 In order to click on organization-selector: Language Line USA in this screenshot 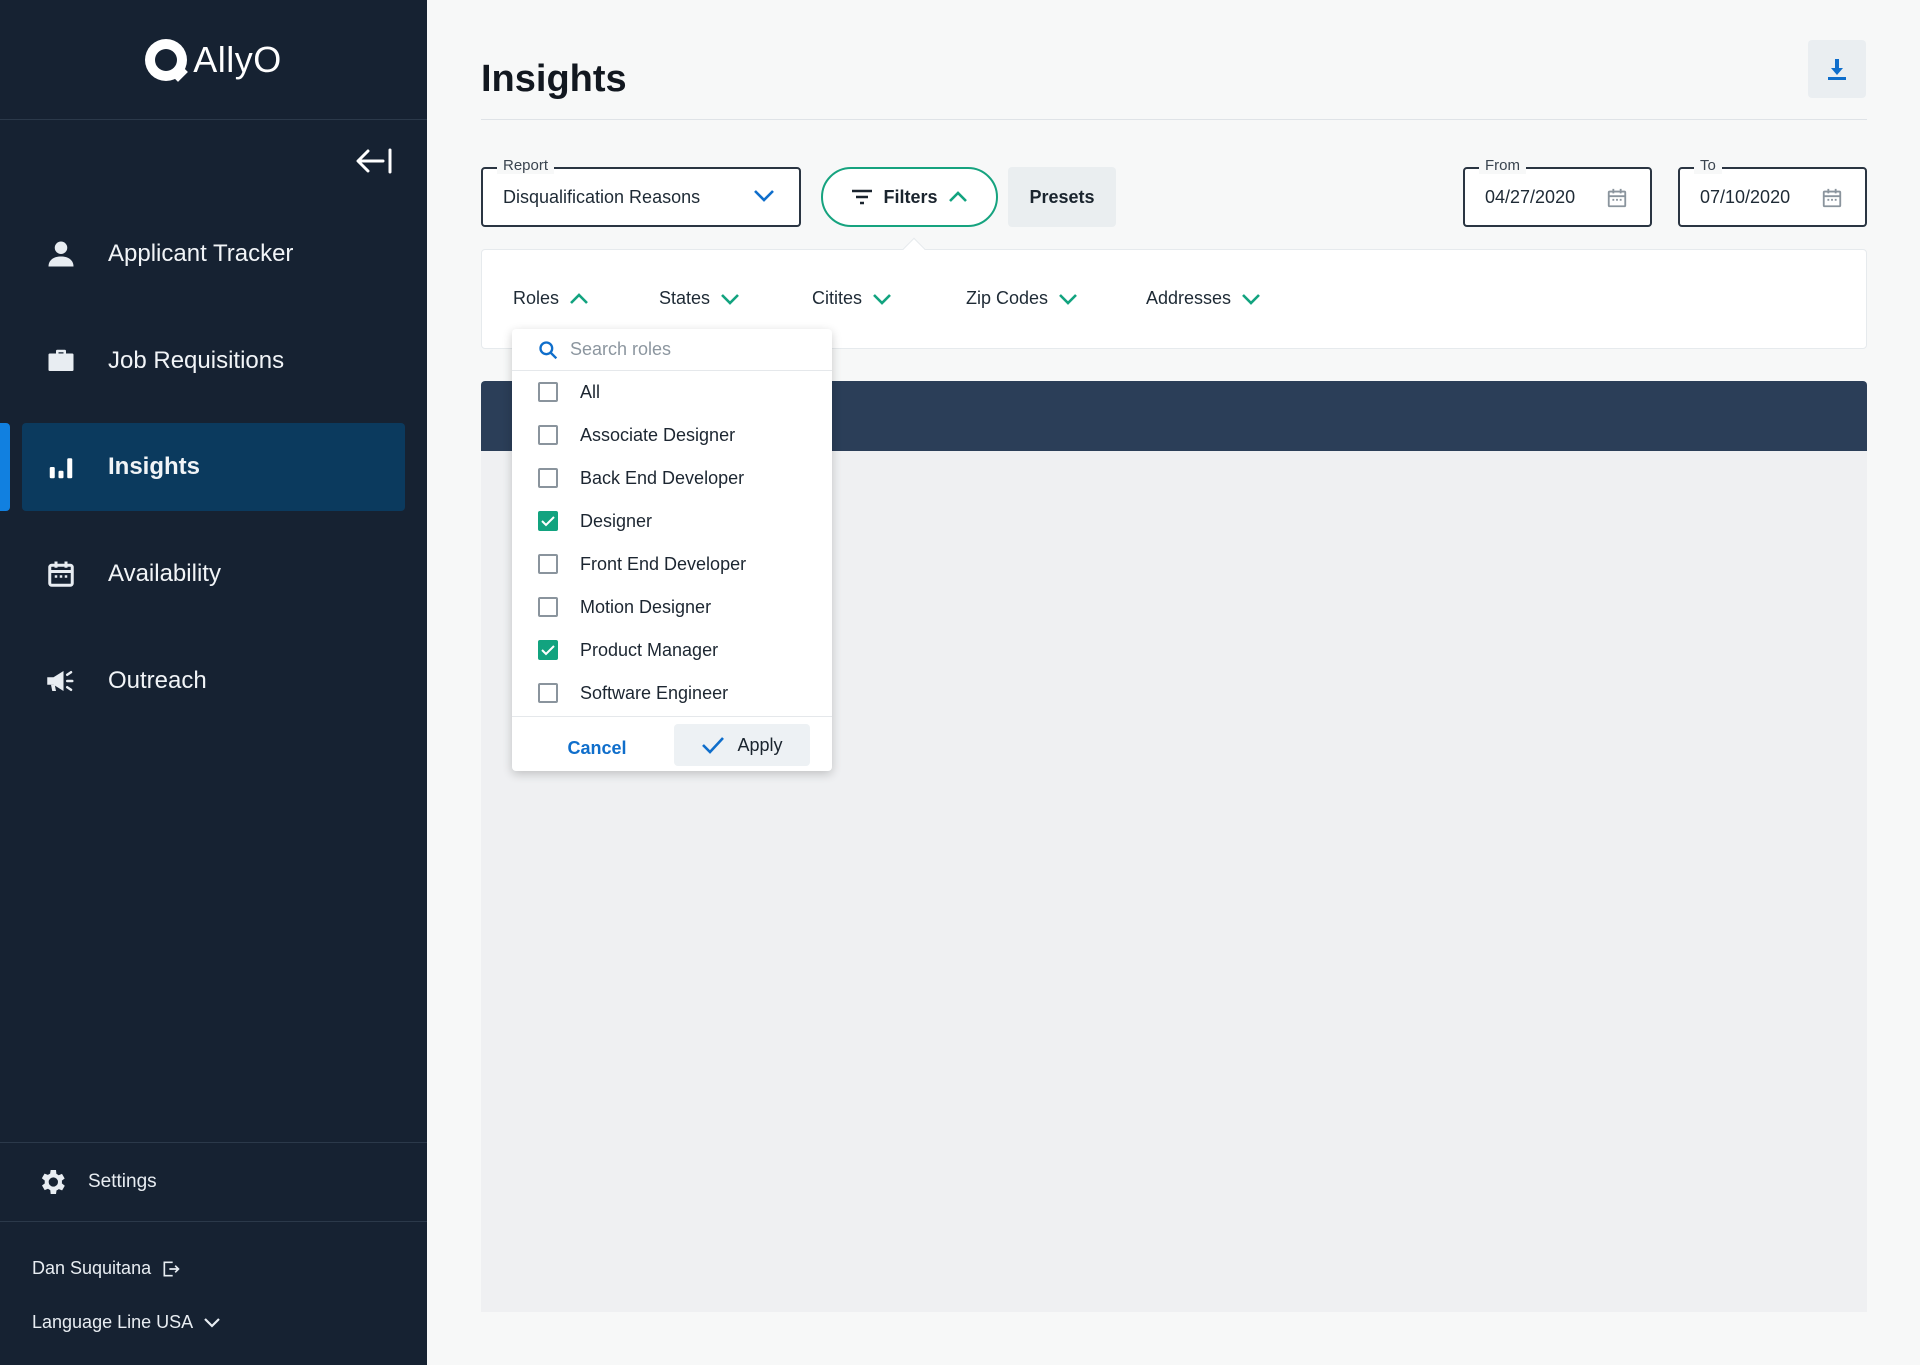, I will do `click(126, 1322)`.